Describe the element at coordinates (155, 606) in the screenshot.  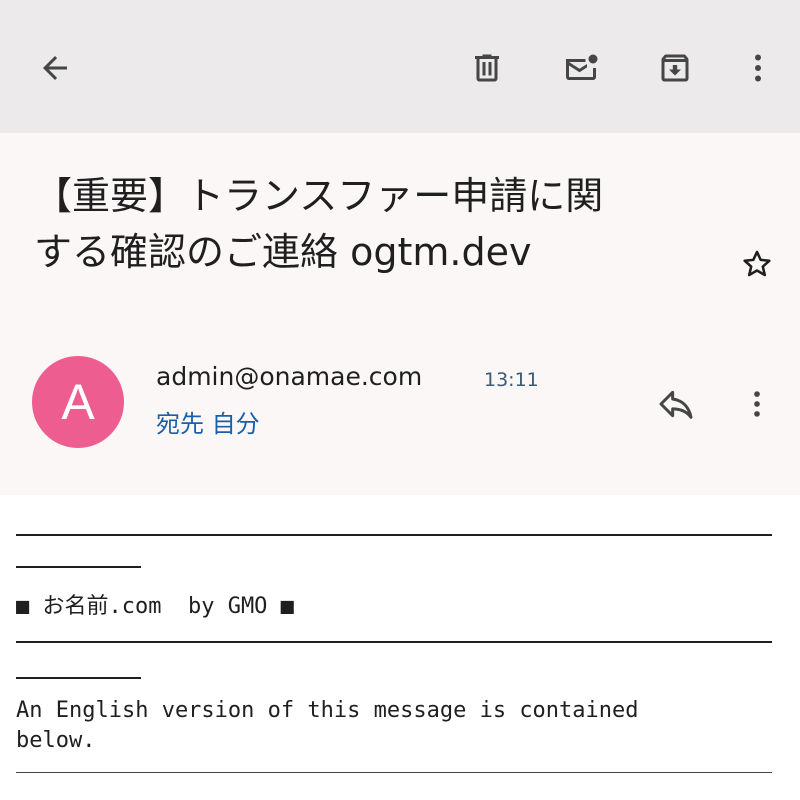
I see `brand-line: ■ お名前.com by GMO ■` at that location.